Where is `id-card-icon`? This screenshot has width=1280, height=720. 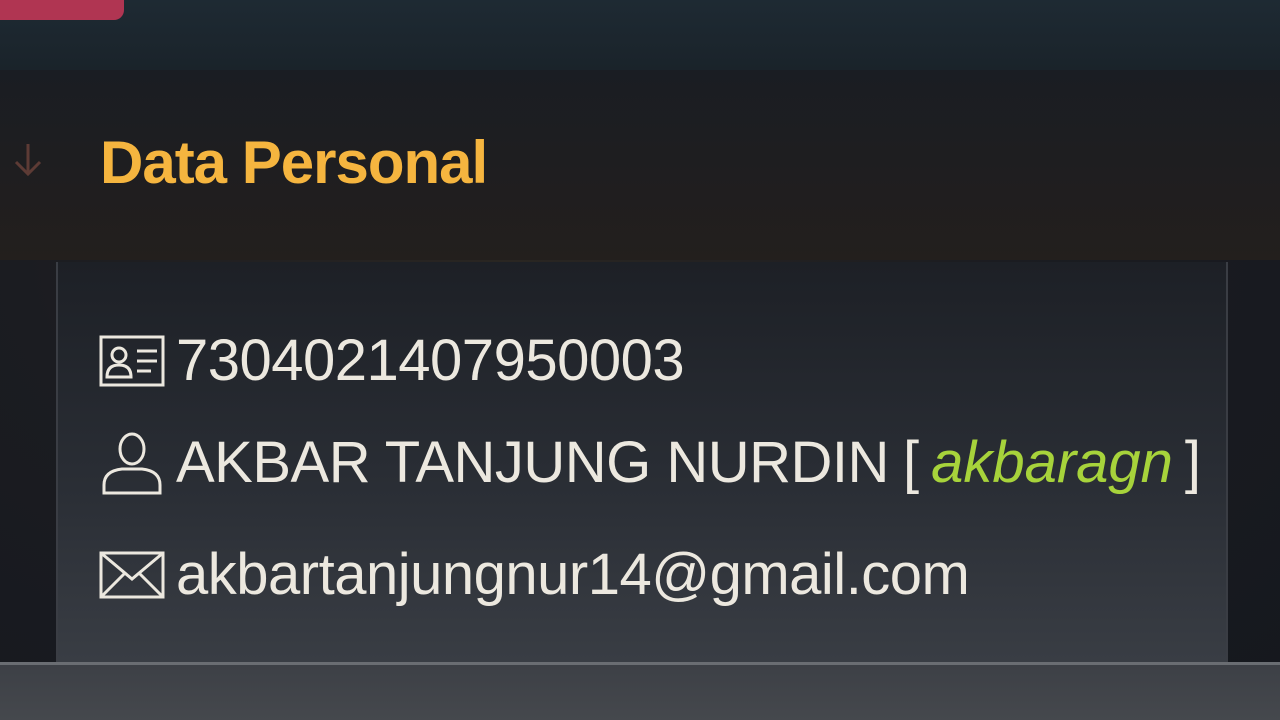 id-card-icon is located at coordinates (132, 361).